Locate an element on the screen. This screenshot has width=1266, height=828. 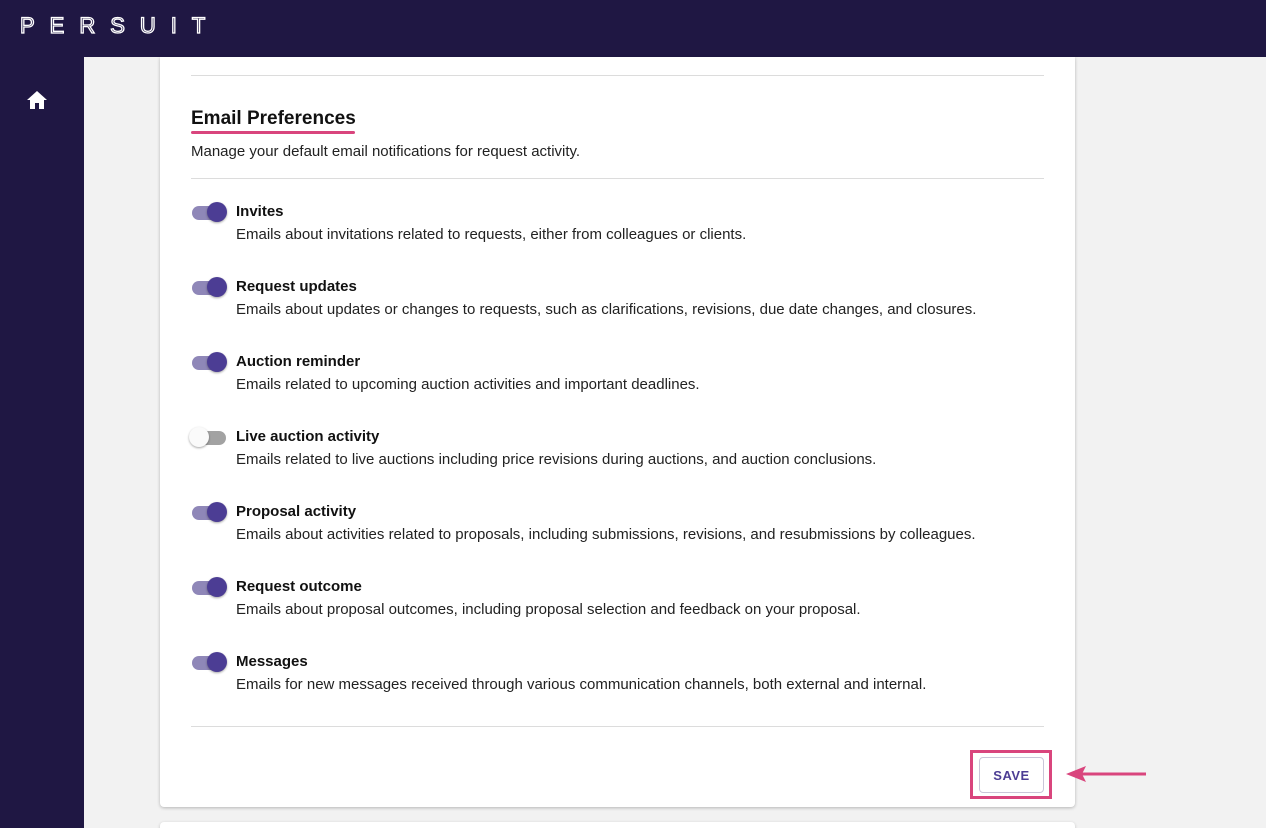
home-button is located at coordinates (37, 100).